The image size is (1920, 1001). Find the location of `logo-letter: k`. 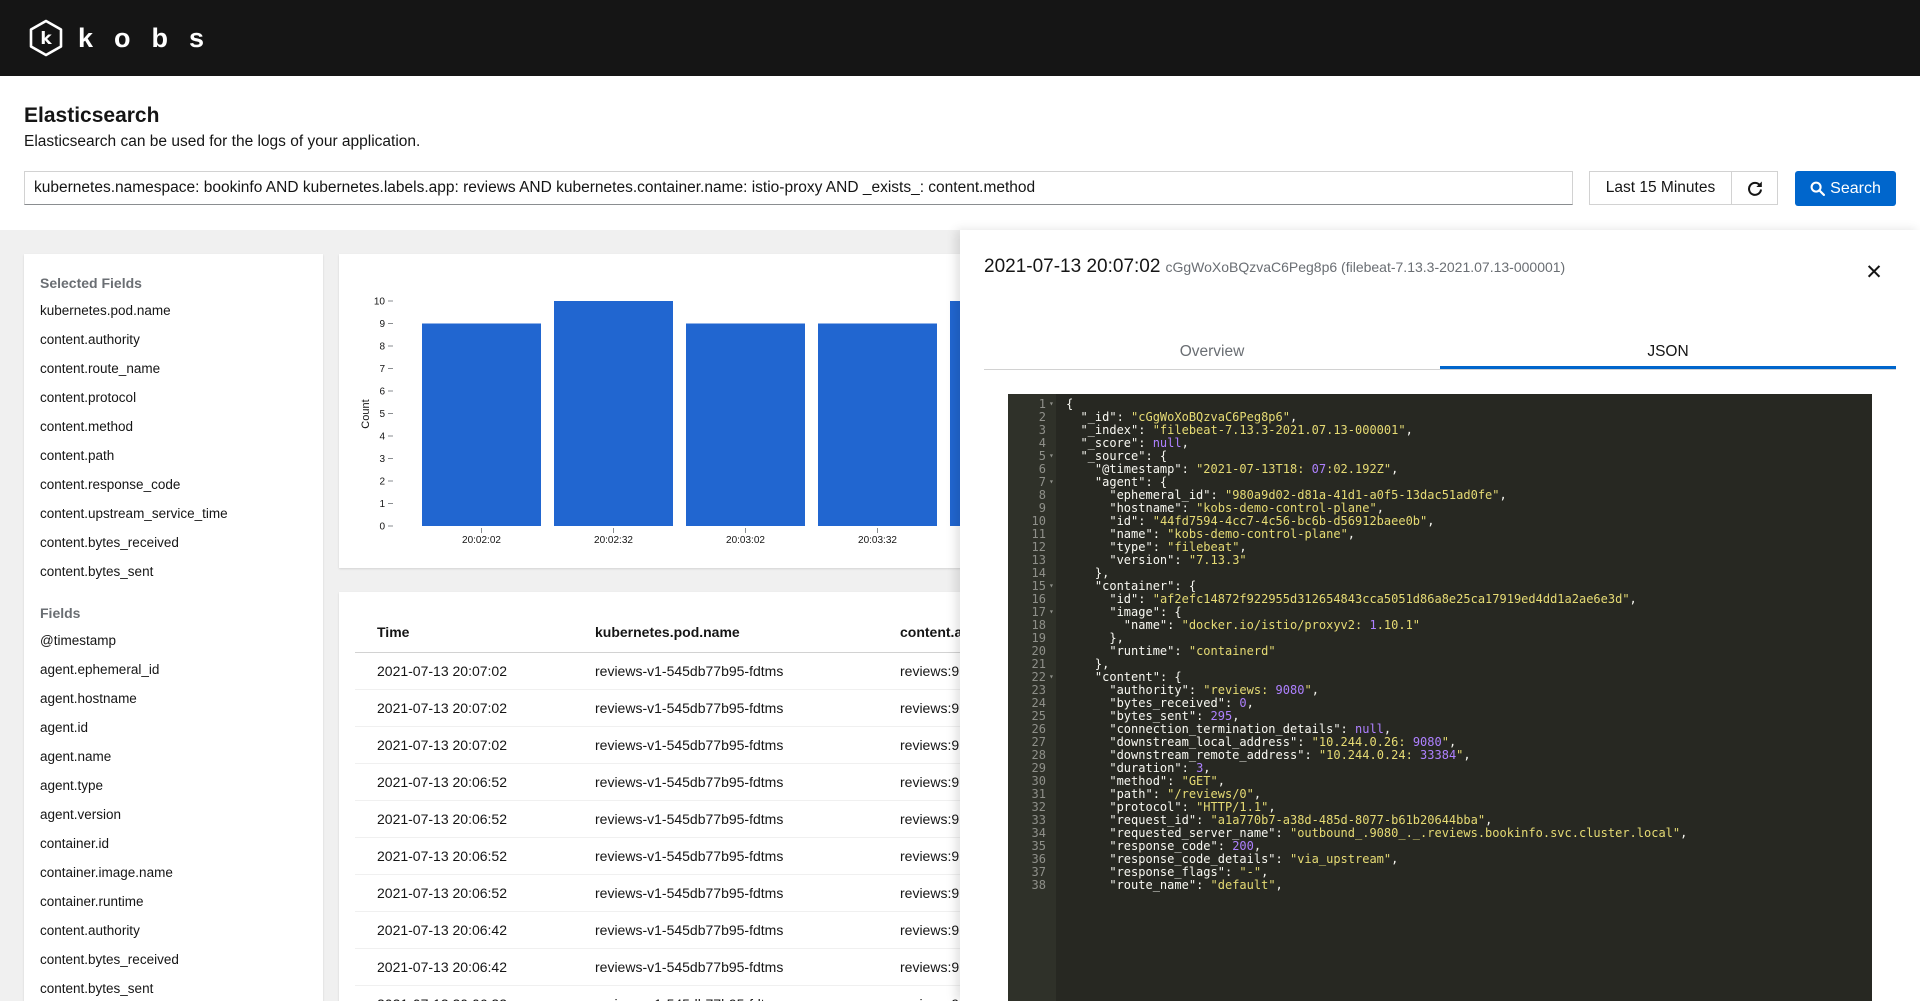

logo-letter: k is located at coordinates (46, 39).